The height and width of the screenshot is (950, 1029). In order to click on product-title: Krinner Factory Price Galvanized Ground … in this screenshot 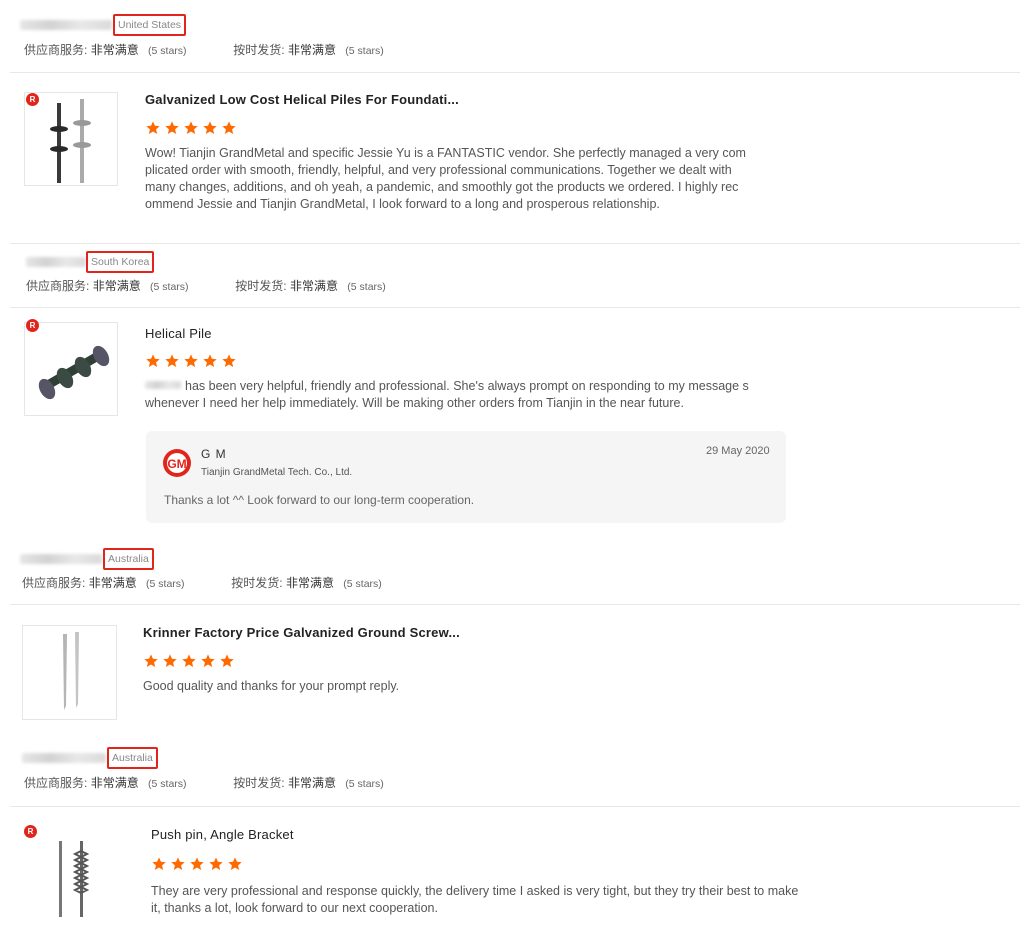, I will do `click(301, 632)`.